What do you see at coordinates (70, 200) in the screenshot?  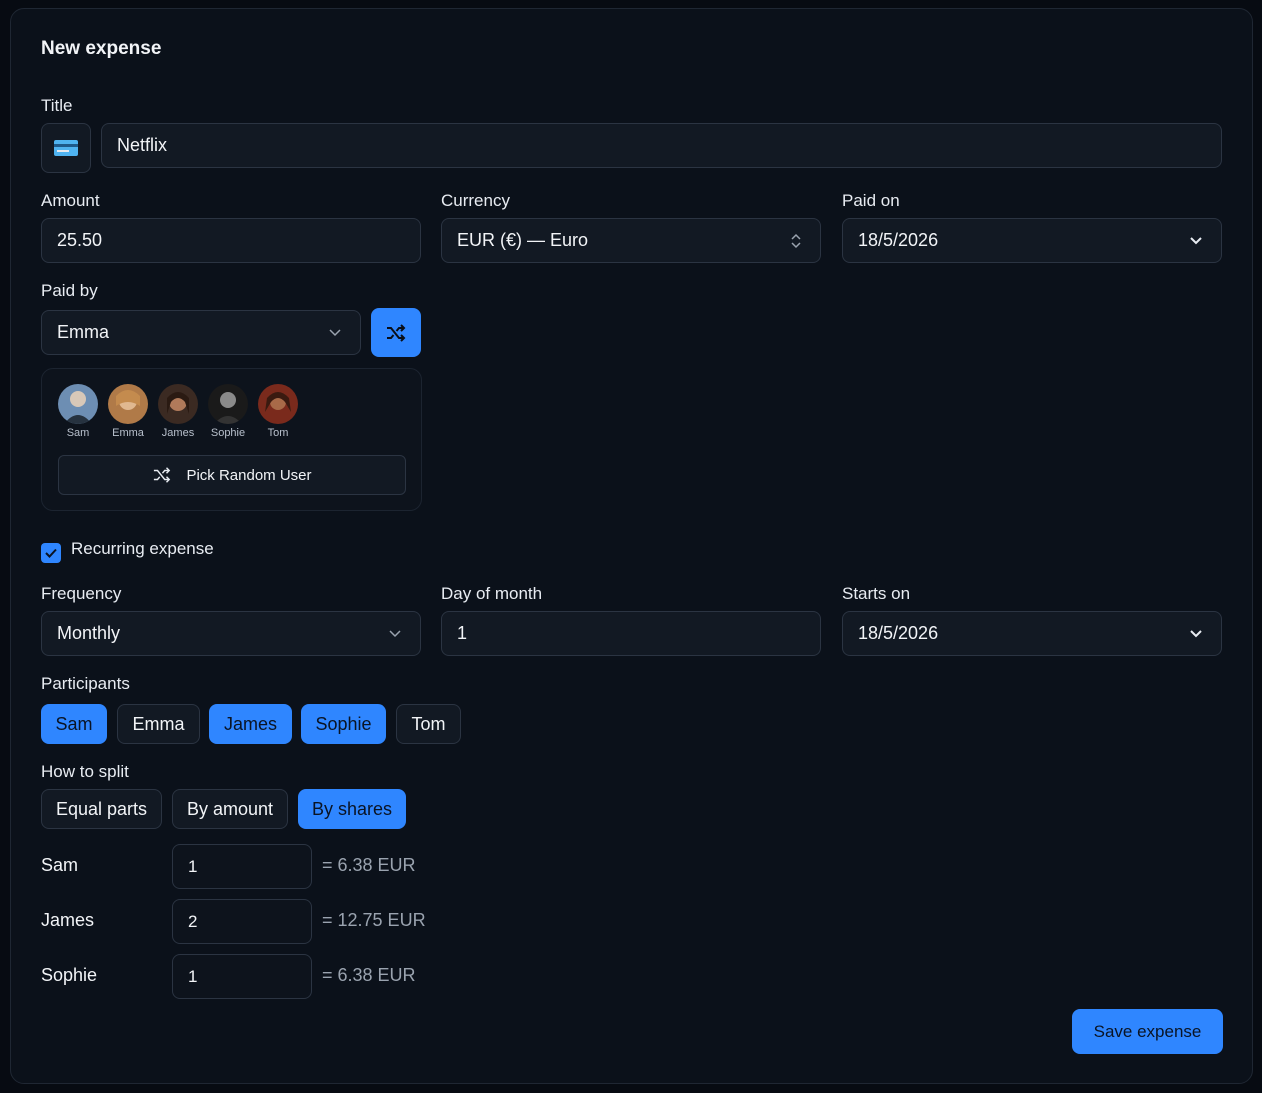 I see `amount-label: Amount` at bounding box center [70, 200].